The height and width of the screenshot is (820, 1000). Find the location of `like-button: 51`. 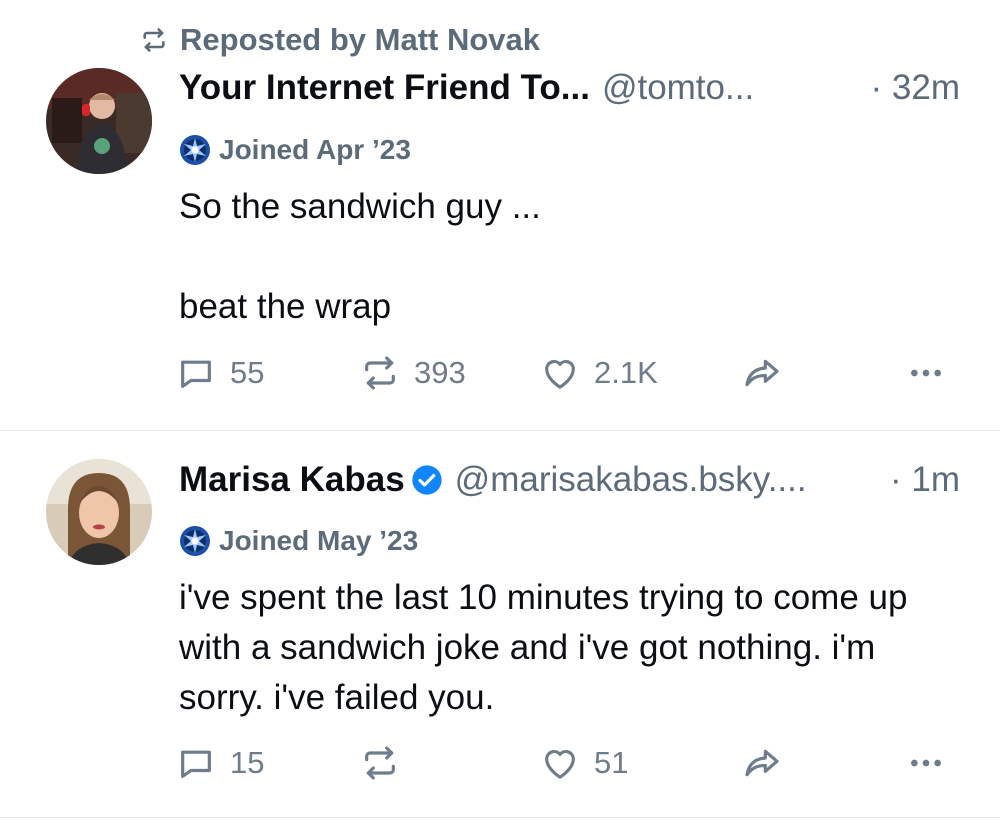

like-button: 51 is located at coordinates (584, 763).